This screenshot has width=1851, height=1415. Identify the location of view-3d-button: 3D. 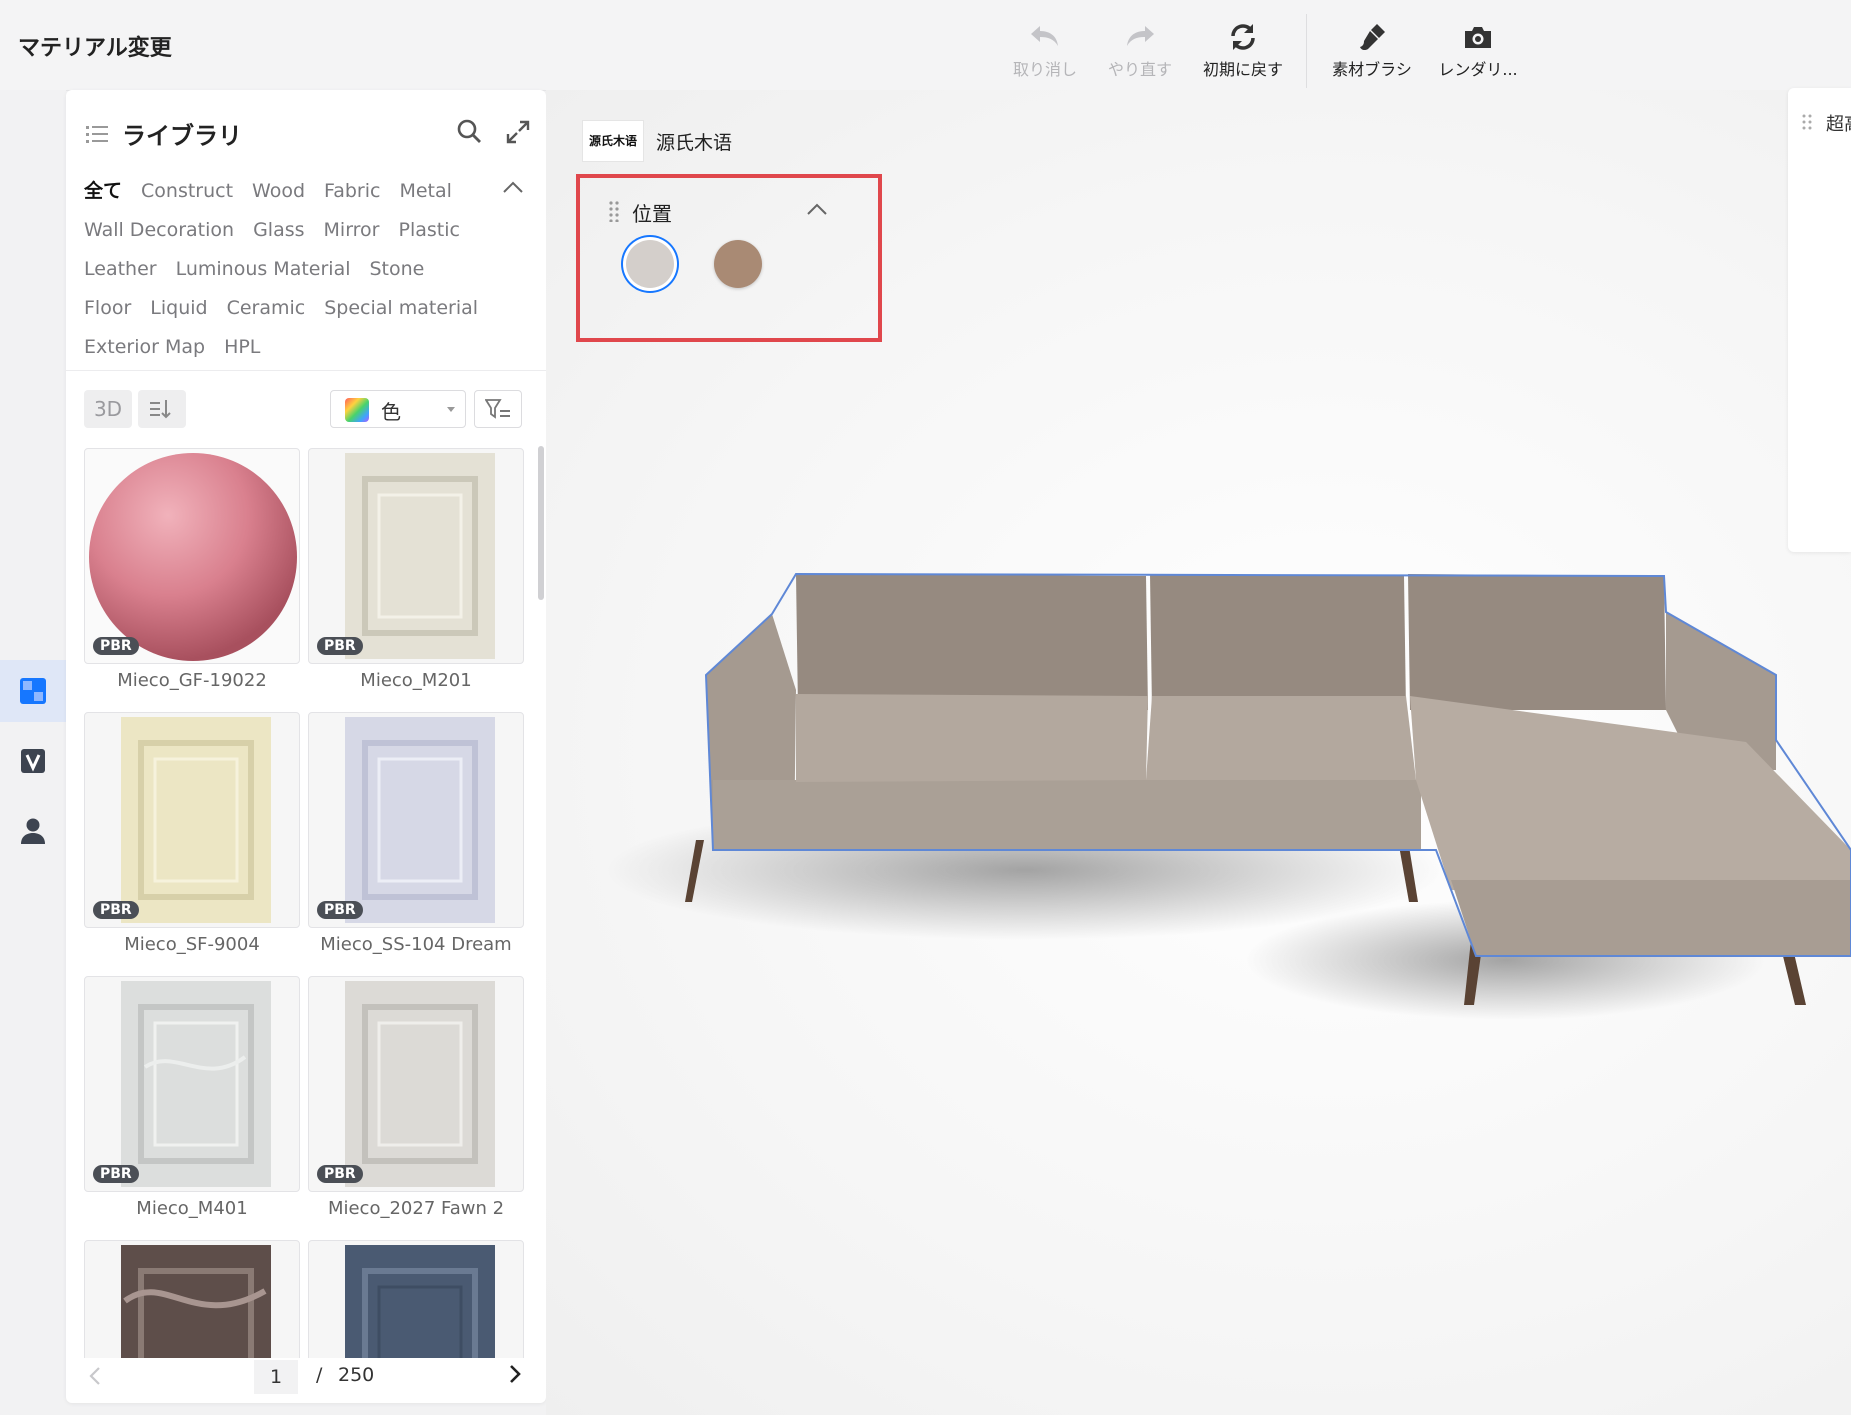
(108, 409).